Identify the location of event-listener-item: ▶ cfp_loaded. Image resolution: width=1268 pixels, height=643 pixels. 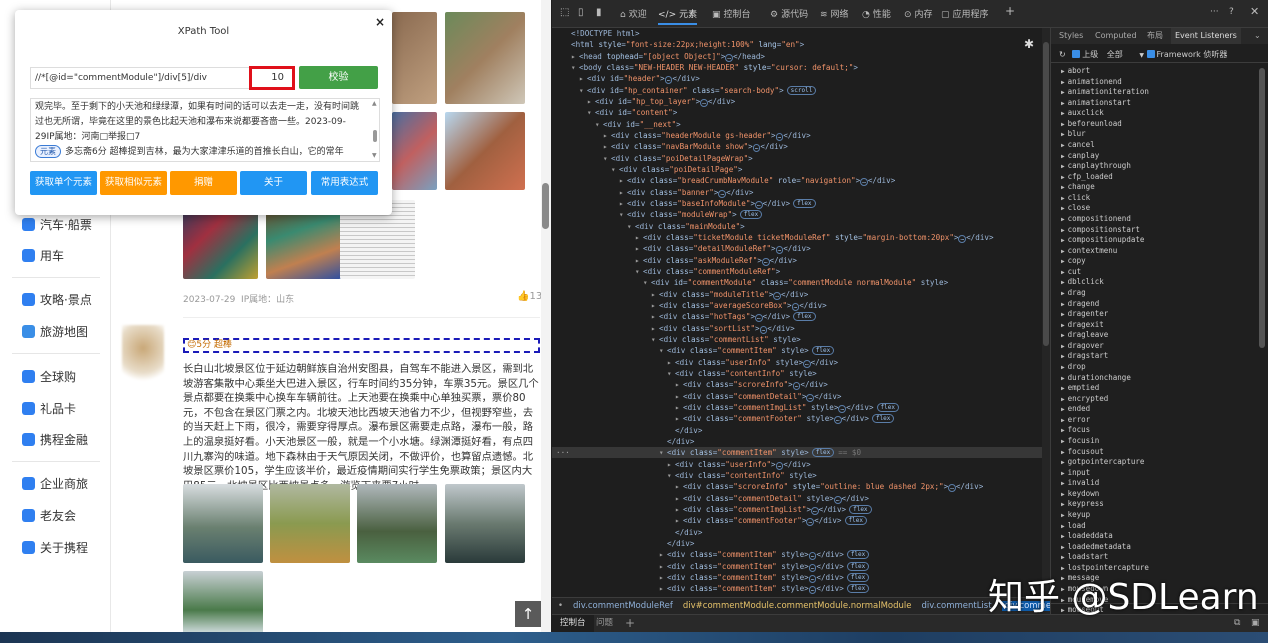
(1087, 177).